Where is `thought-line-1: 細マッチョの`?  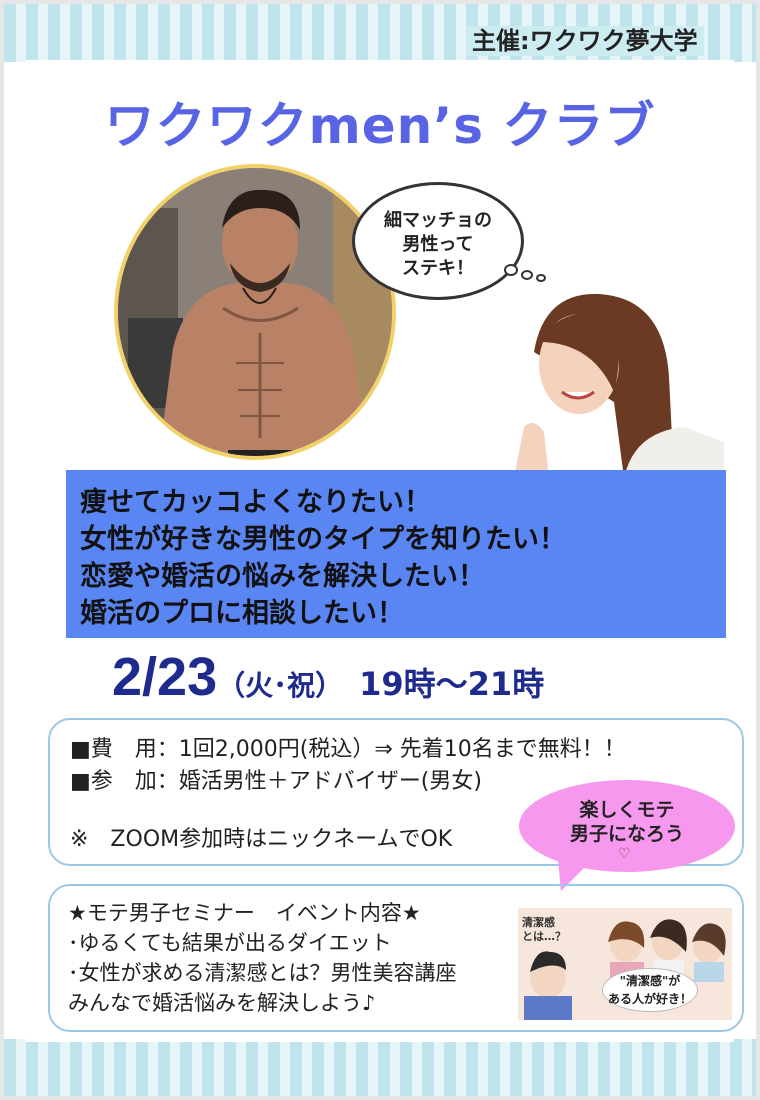
thought-line-1: 細マッチョの is located at coordinates (438, 220).